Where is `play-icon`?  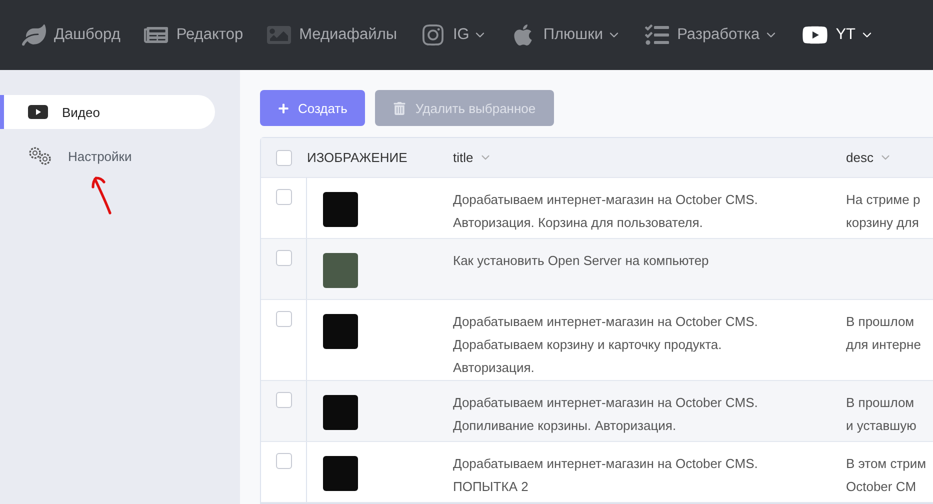
play-icon is located at coordinates (38, 112).